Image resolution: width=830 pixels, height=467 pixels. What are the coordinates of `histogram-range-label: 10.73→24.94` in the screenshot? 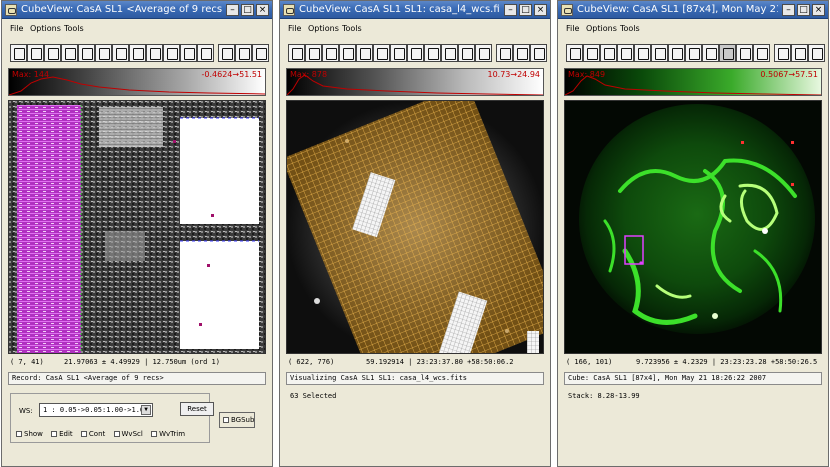 It's located at (513, 74).